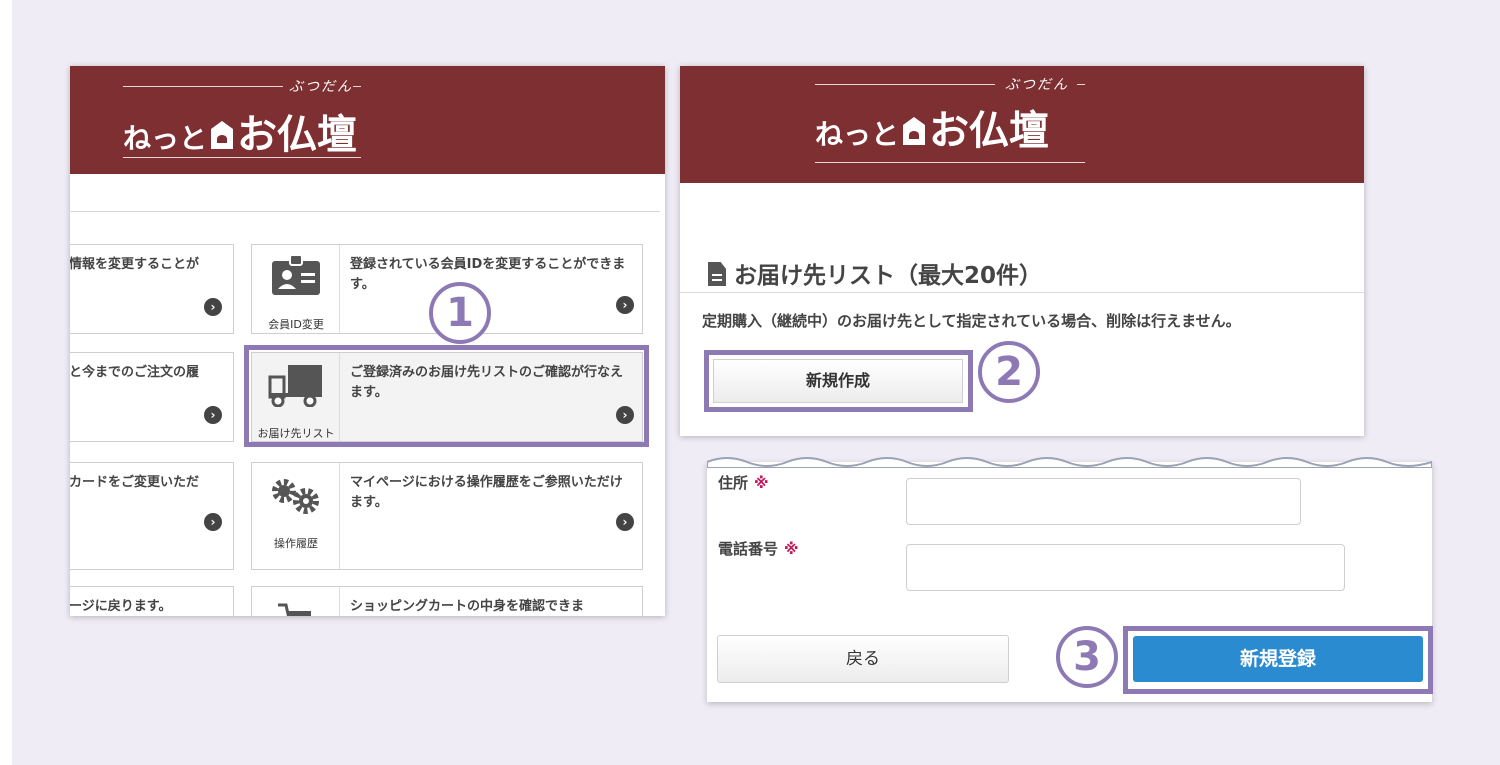  What do you see at coordinates (1125, 567) in the screenshot?
I see `phone-input` at bounding box center [1125, 567].